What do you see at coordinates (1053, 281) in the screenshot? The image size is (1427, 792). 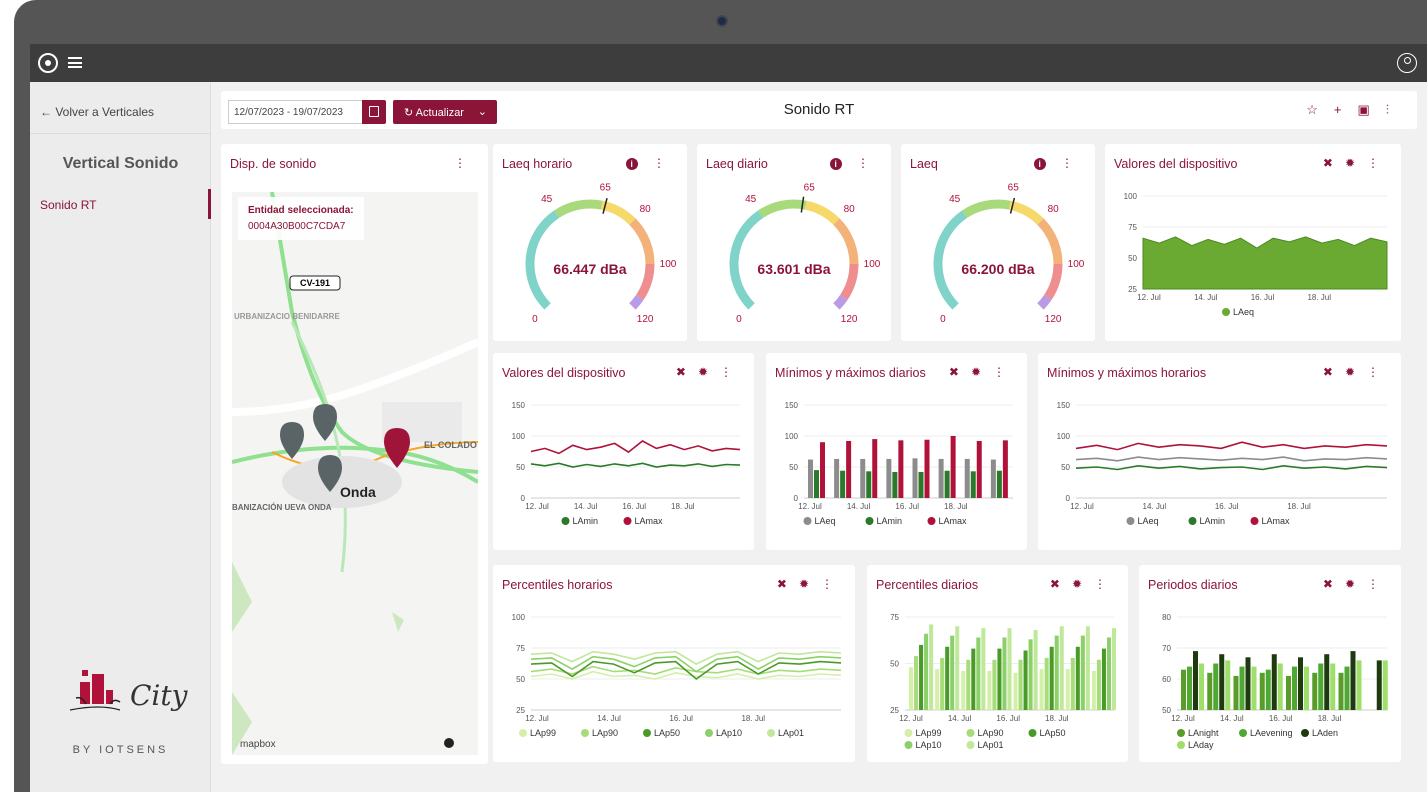 I see `gauge-band` at bounding box center [1053, 281].